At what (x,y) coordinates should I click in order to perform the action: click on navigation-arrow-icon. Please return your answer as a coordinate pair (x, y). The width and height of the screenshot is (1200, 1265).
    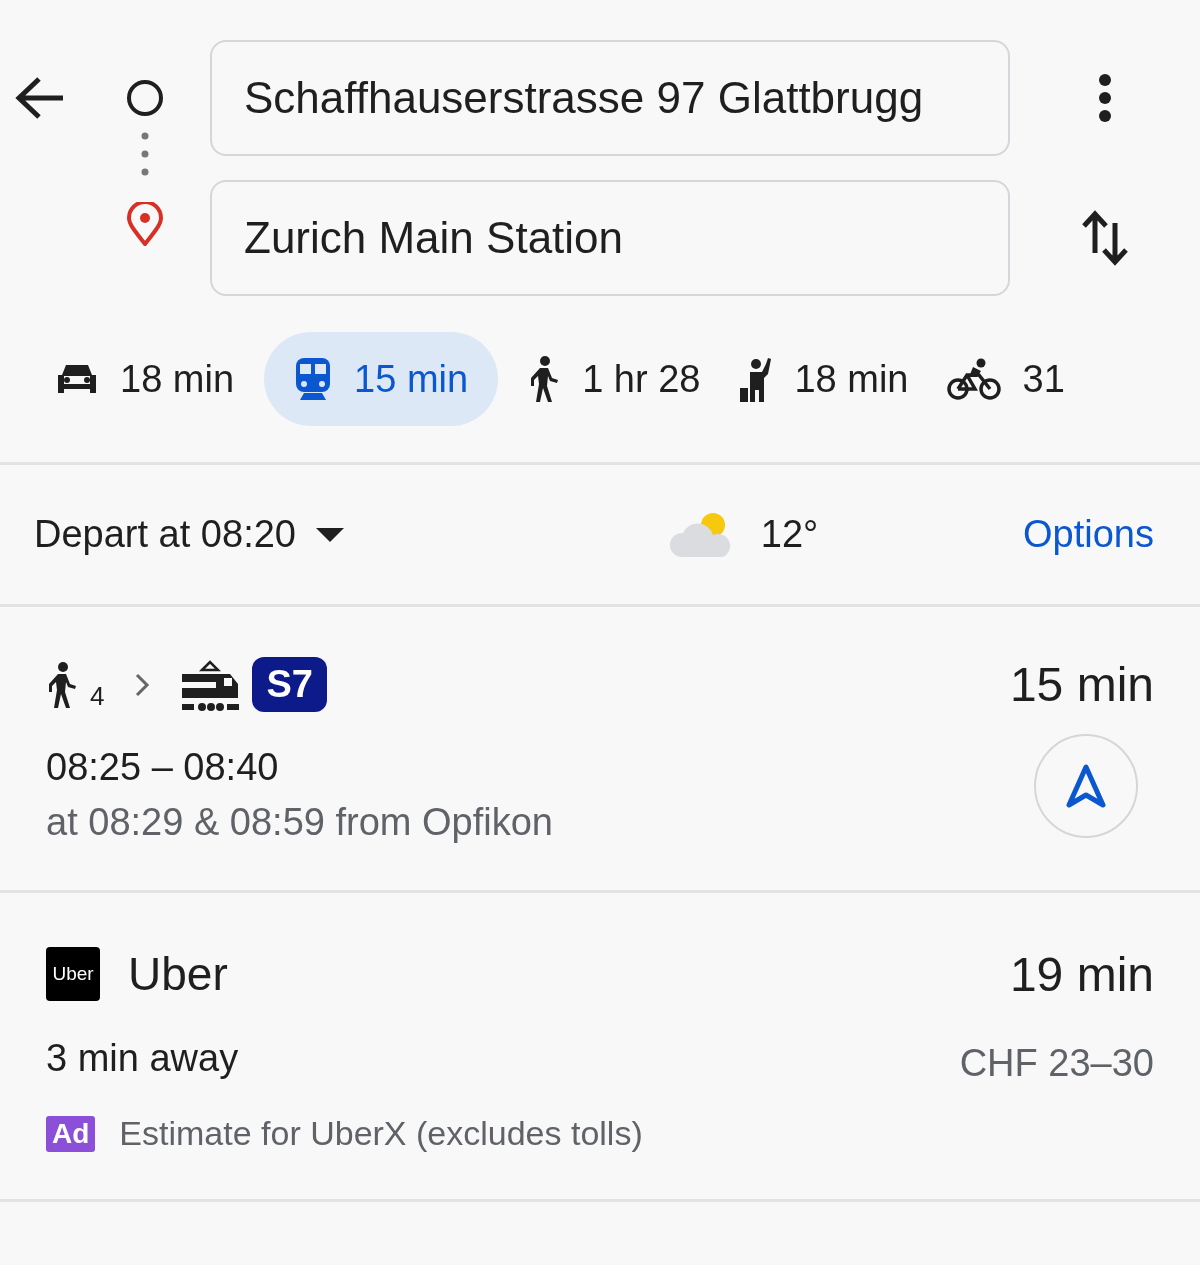
    Looking at the image, I should click on (1086, 786).